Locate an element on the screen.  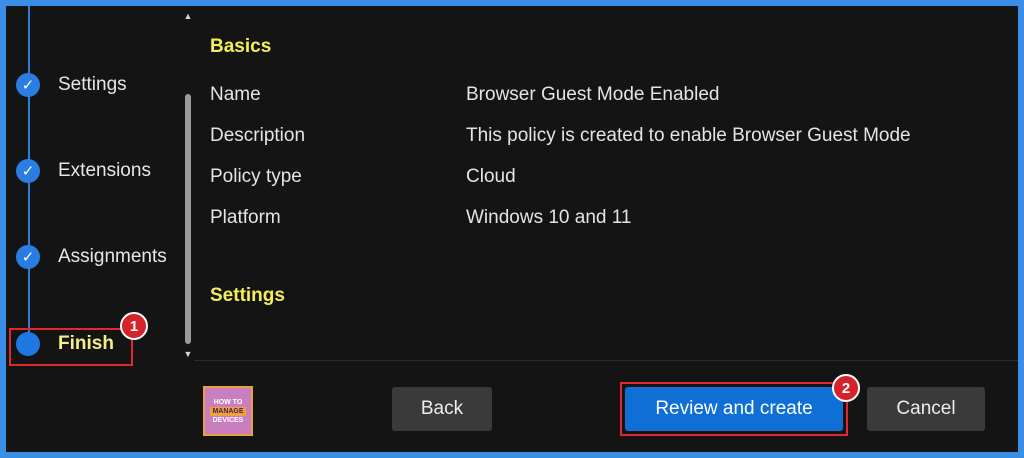
row-key: Description is located at coordinates (258, 135).